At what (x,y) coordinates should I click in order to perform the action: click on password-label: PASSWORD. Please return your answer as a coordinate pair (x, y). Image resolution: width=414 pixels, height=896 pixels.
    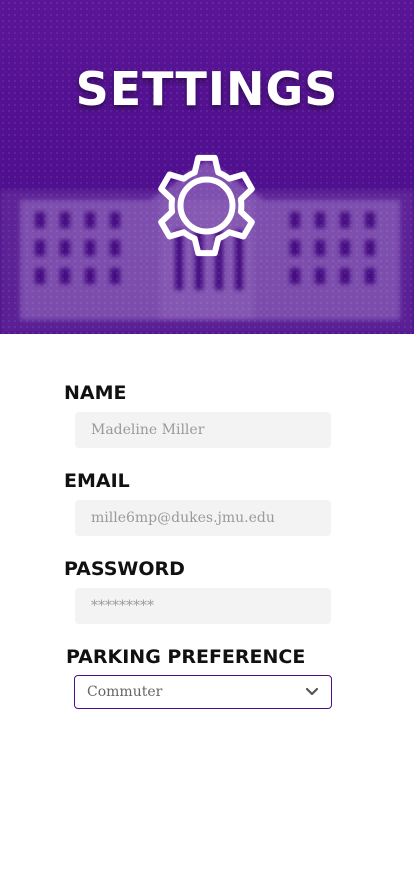
    Looking at the image, I should click on (124, 569).